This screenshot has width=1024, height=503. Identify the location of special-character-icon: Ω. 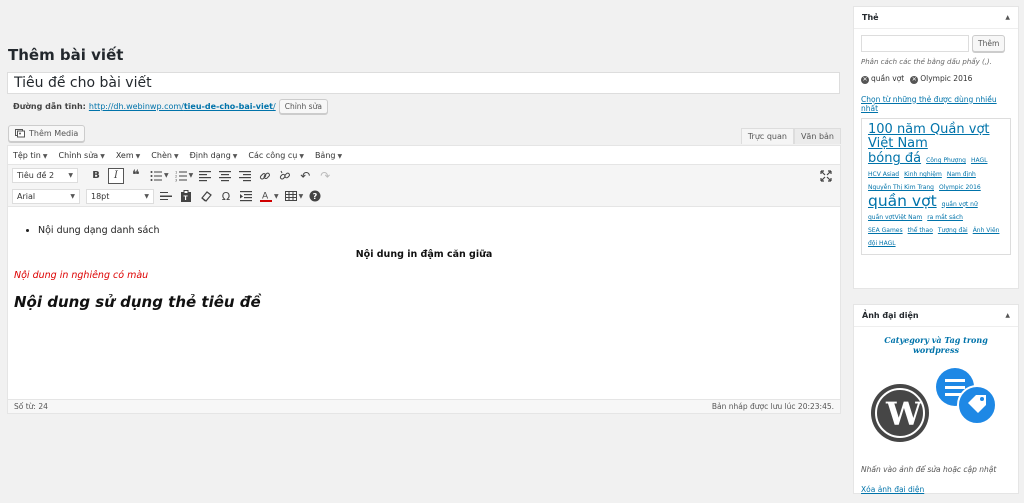
(226, 196).